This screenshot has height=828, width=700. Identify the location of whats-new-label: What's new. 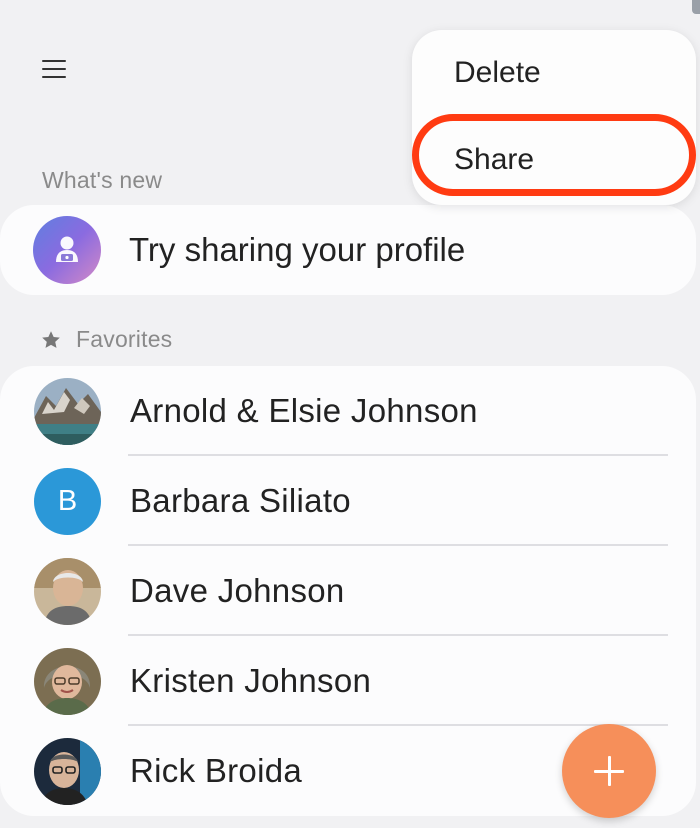
(102, 180).